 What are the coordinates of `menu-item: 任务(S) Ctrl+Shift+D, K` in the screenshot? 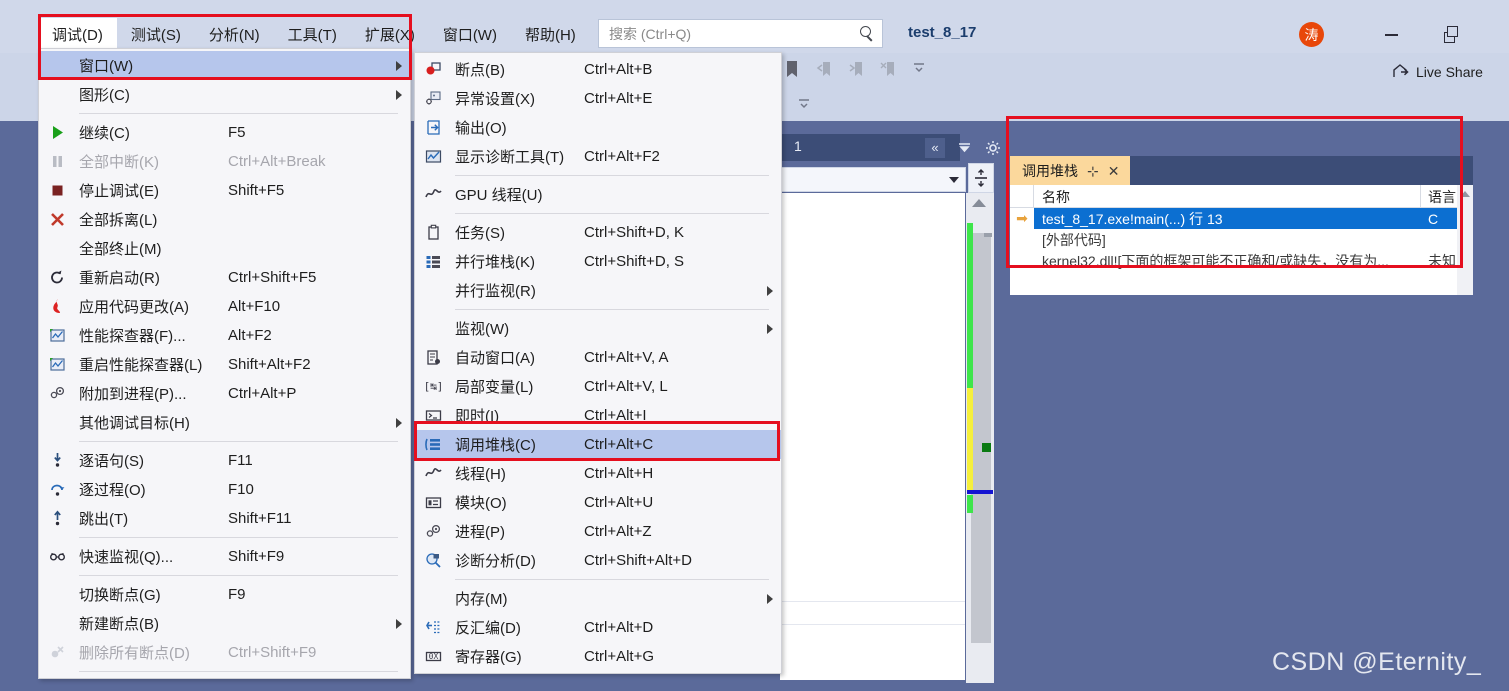 It's located at (598, 232).